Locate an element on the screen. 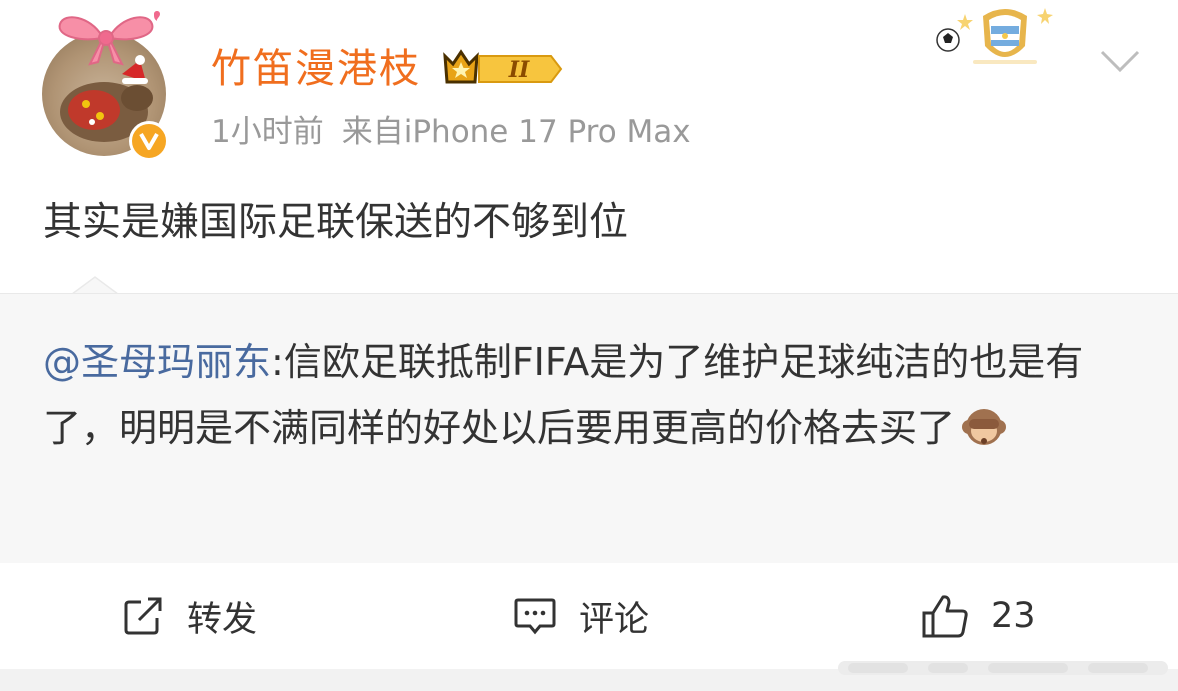 Image resolution: width=1178 pixels, height=691 pixels. level-badge-text: II is located at coordinates (519, 70).